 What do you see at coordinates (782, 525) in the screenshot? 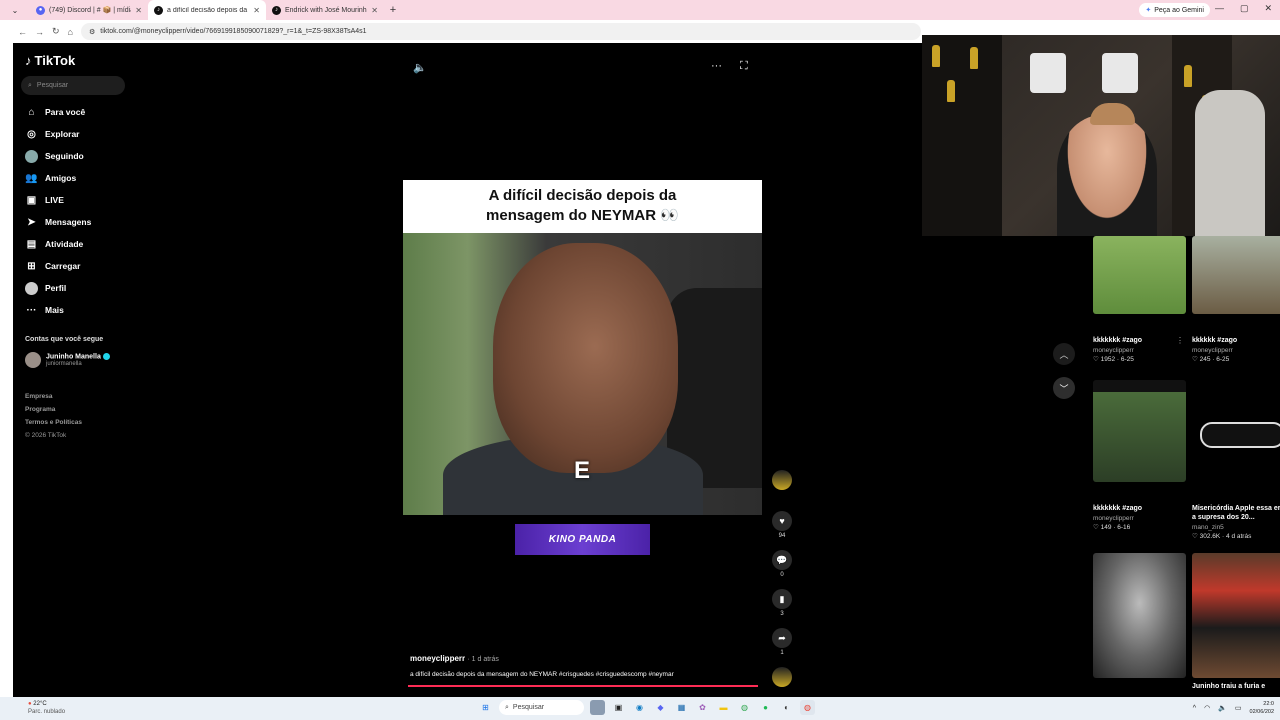
I see `like-button: ♥ 94` at bounding box center [782, 525].